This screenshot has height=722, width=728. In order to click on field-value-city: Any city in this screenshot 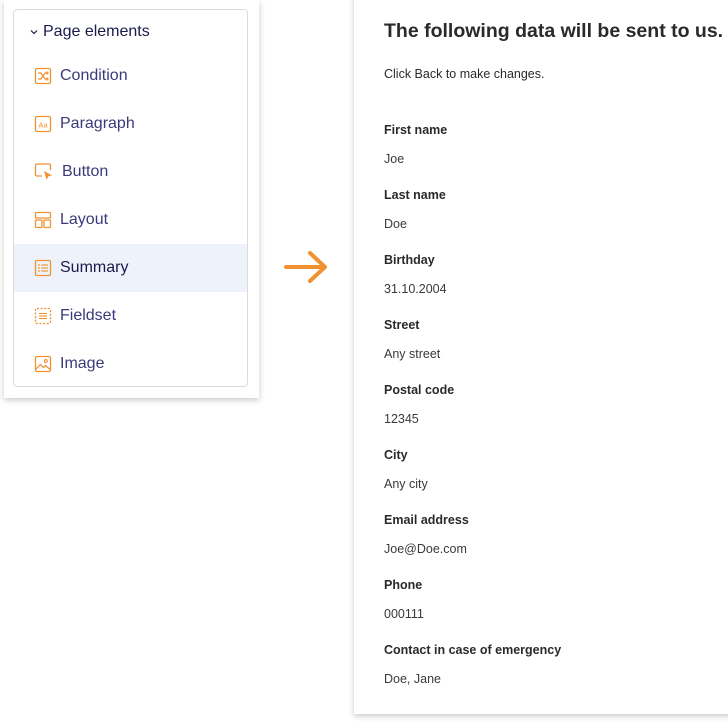, I will do `click(406, 484)`.